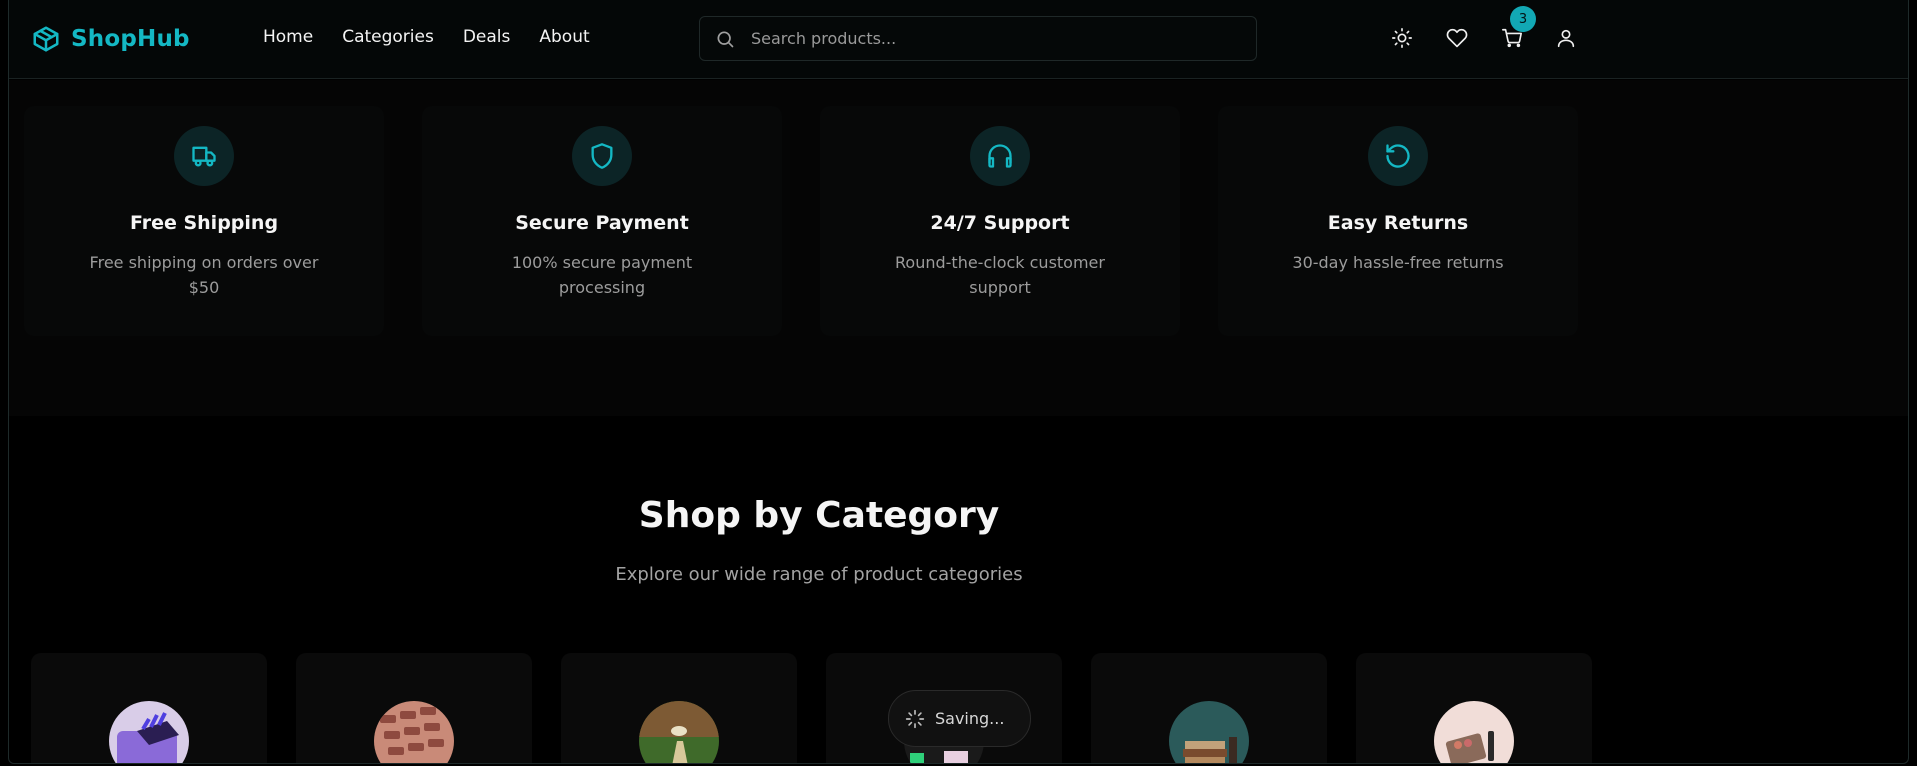  Describe the element at coordinates (46, 39) in the screenshot. I see `package-icon` at that location.